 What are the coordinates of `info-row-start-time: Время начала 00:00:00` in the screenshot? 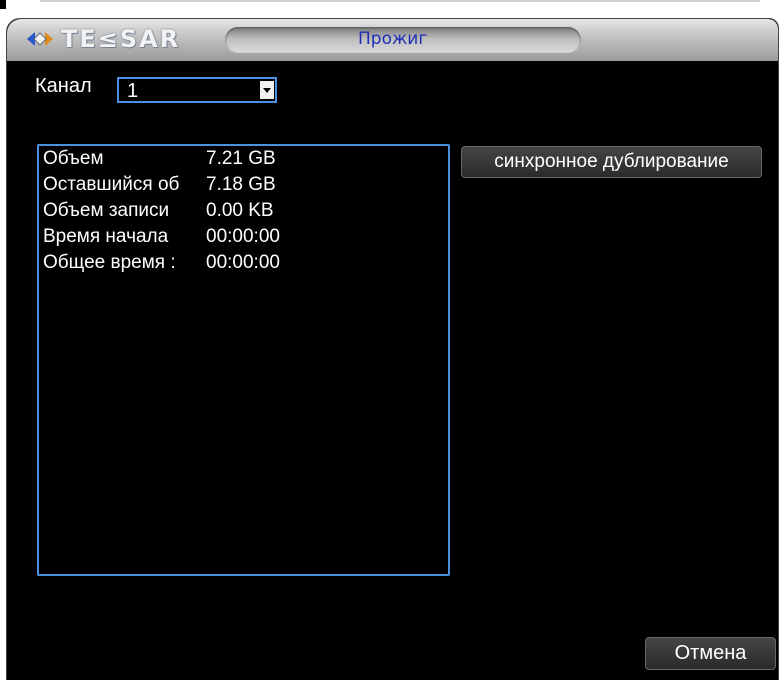 It's located at (161, 239).